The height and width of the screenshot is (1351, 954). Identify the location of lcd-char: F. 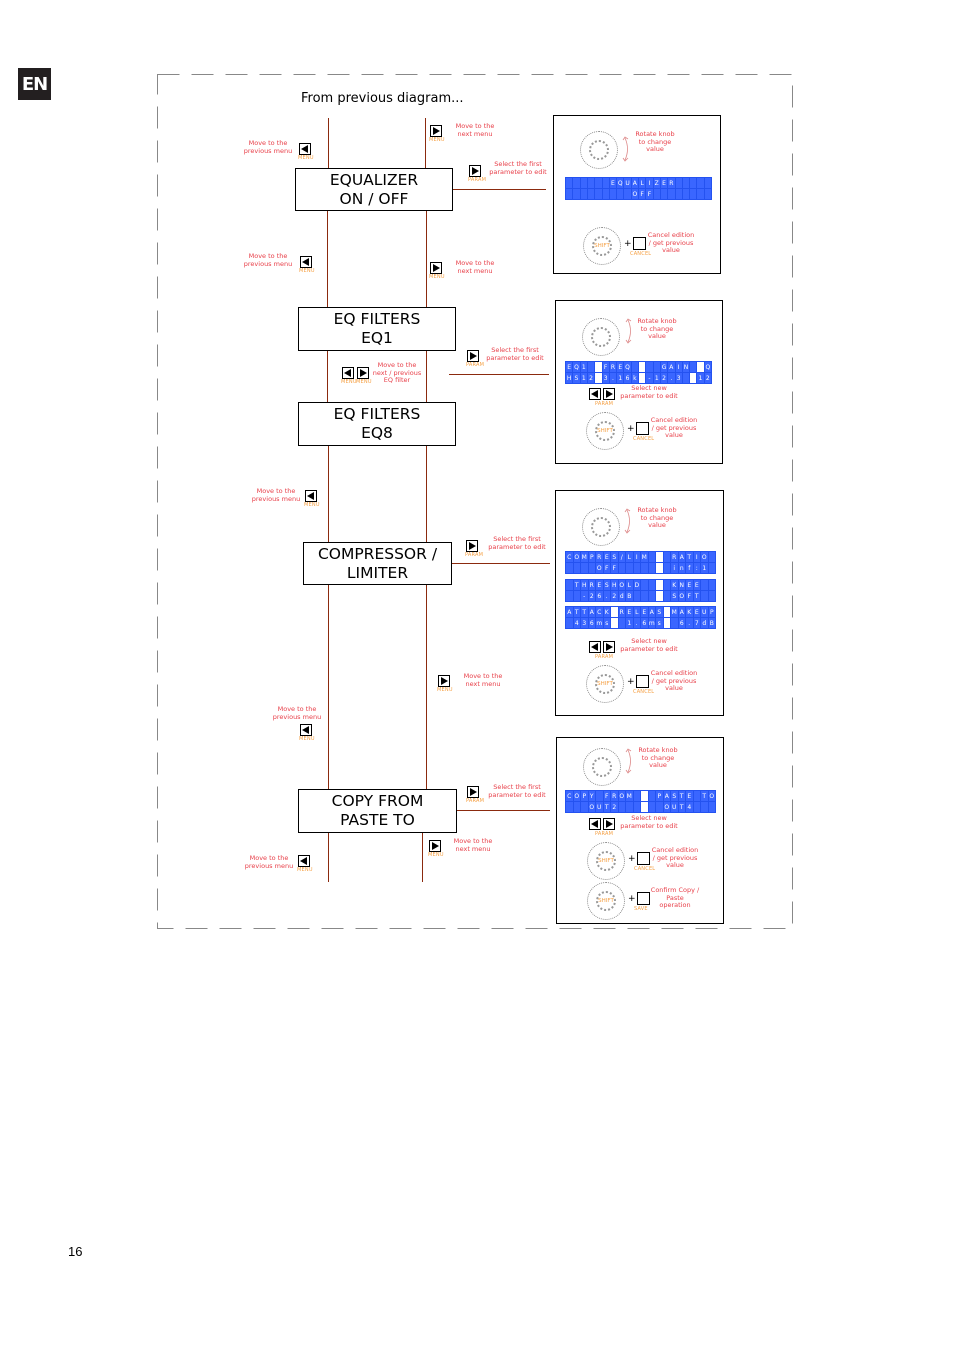
(649, 194).